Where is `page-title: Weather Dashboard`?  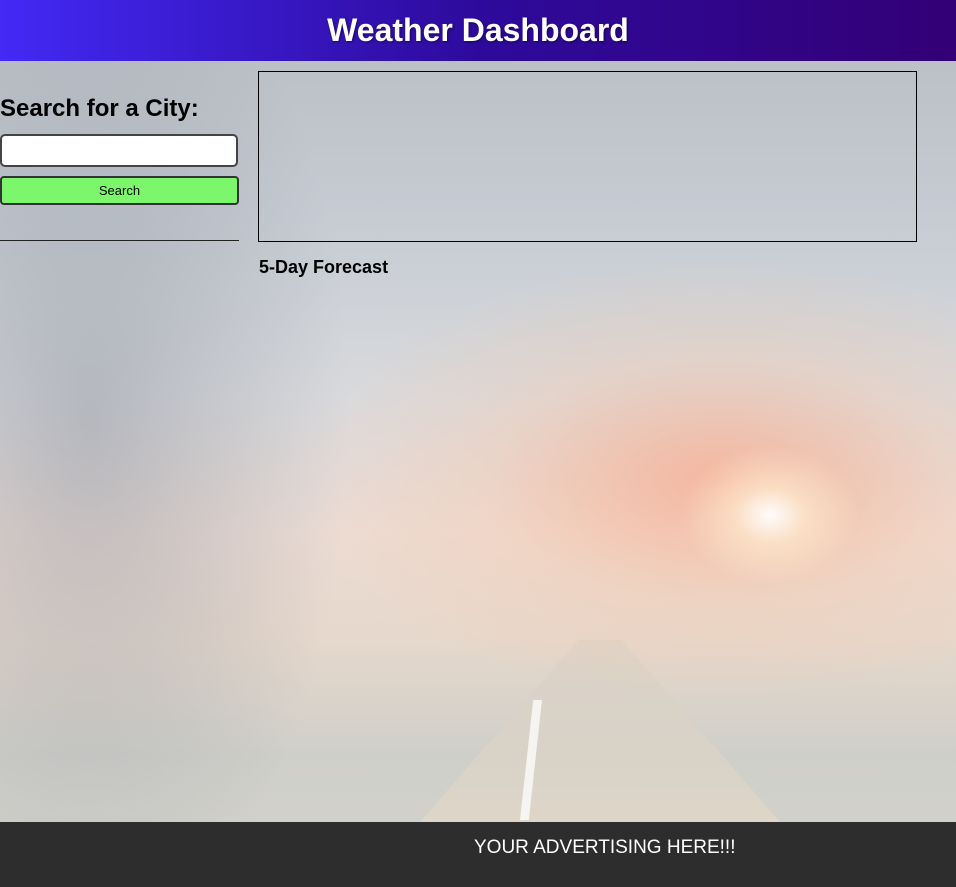
page-title: Weather Dashboard is located at coordinates (478, 30).